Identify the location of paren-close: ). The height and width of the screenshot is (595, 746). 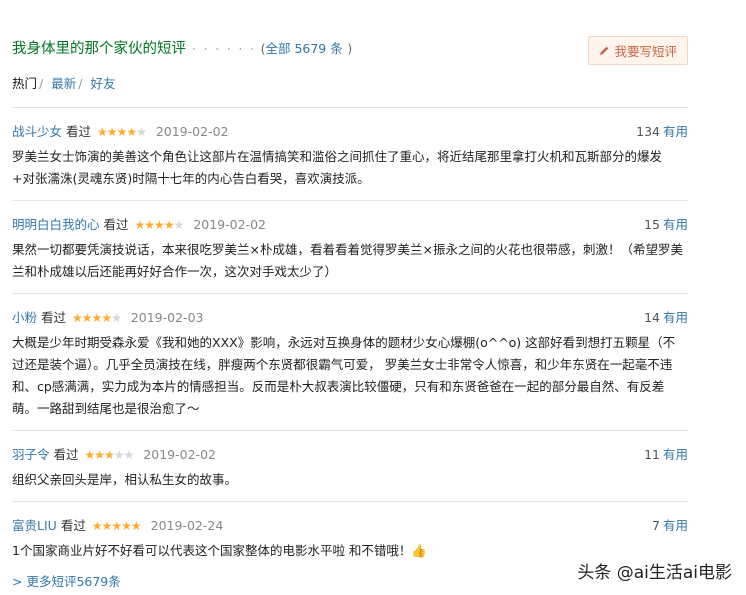
(350, 48).